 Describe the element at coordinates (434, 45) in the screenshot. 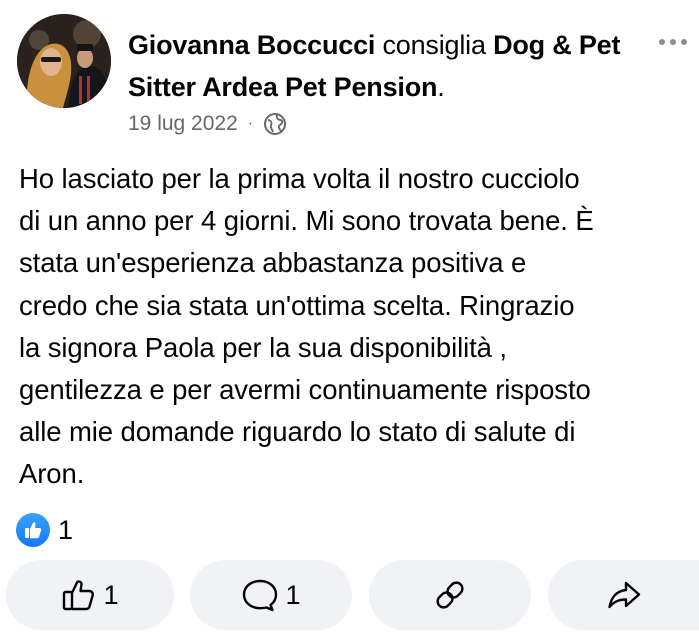

I see `recommend-verb: consiglia` at that location.